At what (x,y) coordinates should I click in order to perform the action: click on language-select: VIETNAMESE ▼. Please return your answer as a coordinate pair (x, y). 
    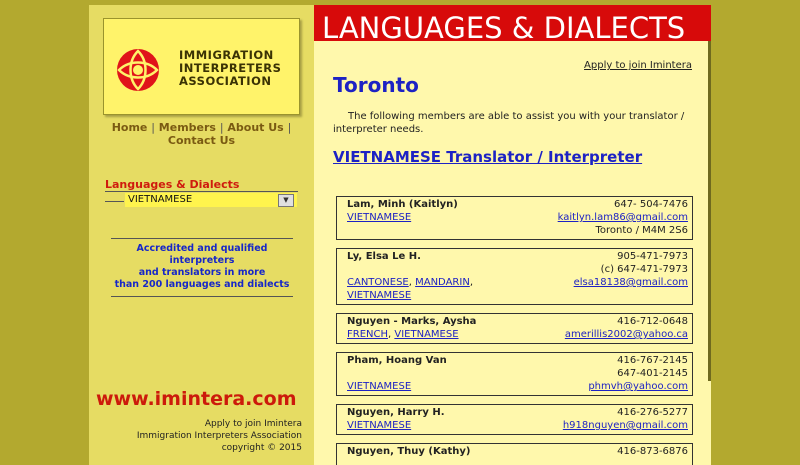
    Looking at the image, I should click on (201, 200).